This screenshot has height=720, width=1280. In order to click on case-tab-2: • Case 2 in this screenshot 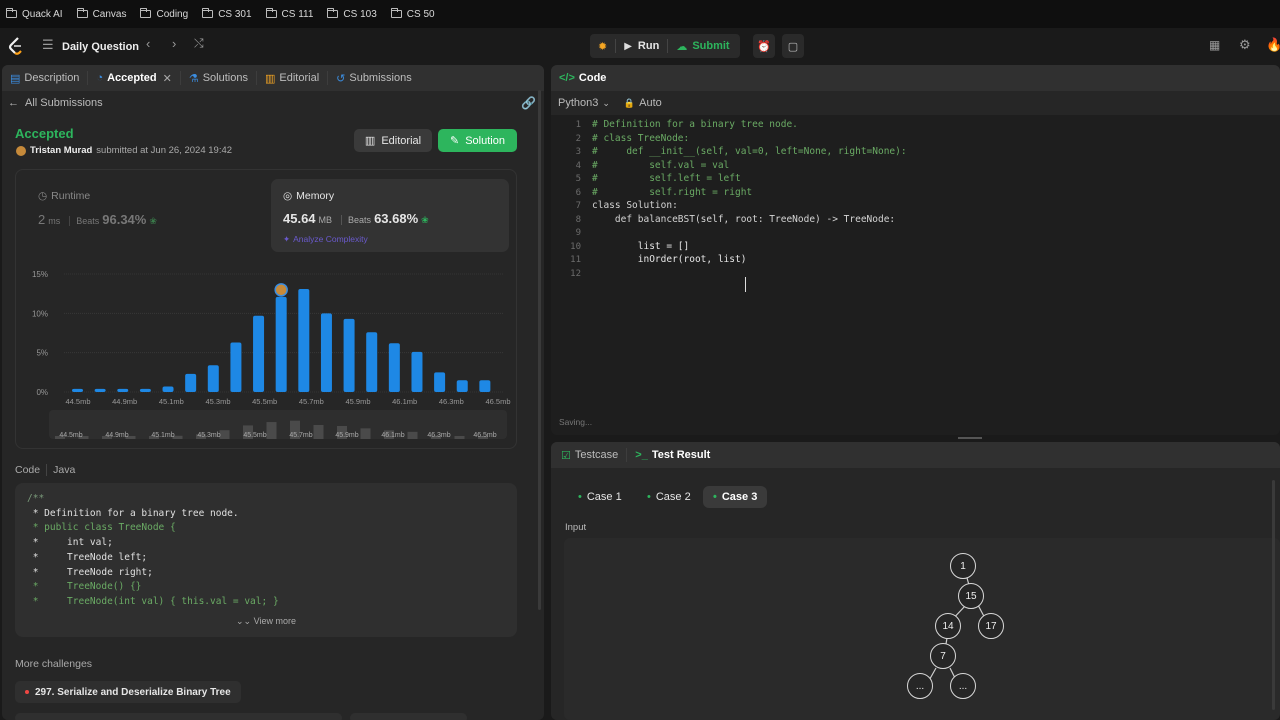, I will do `click(669, 497)`.